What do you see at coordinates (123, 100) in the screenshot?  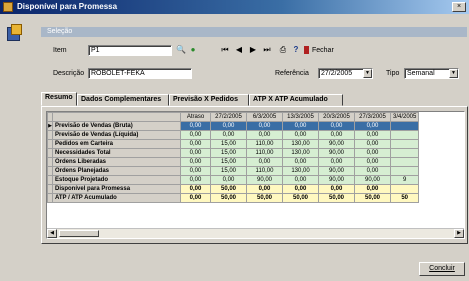 I see `tab-dados-complementares: Dados Complementares` at bounding box center [123, 100].